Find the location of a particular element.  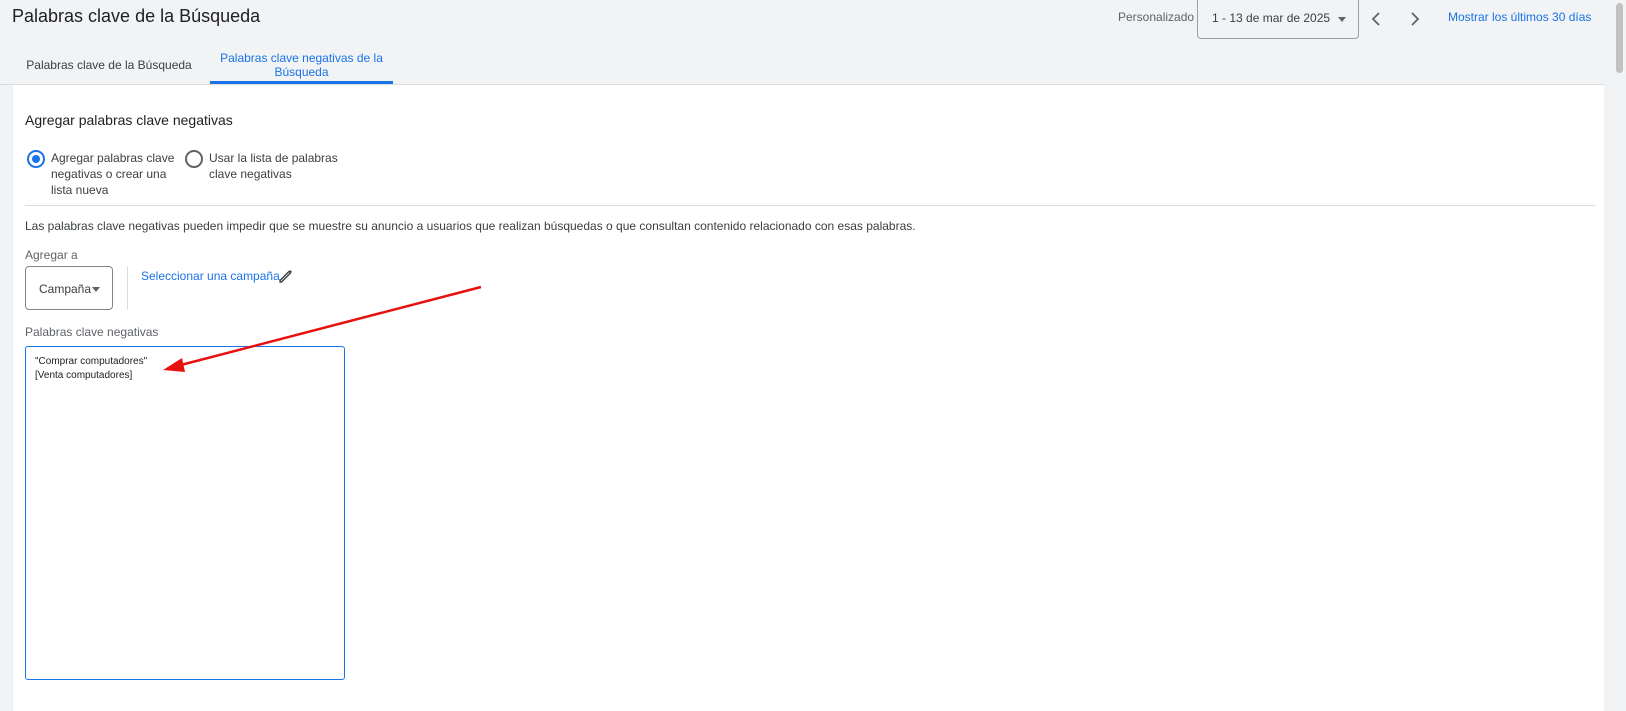

vertical-separator is located at coordinates (127, 288).